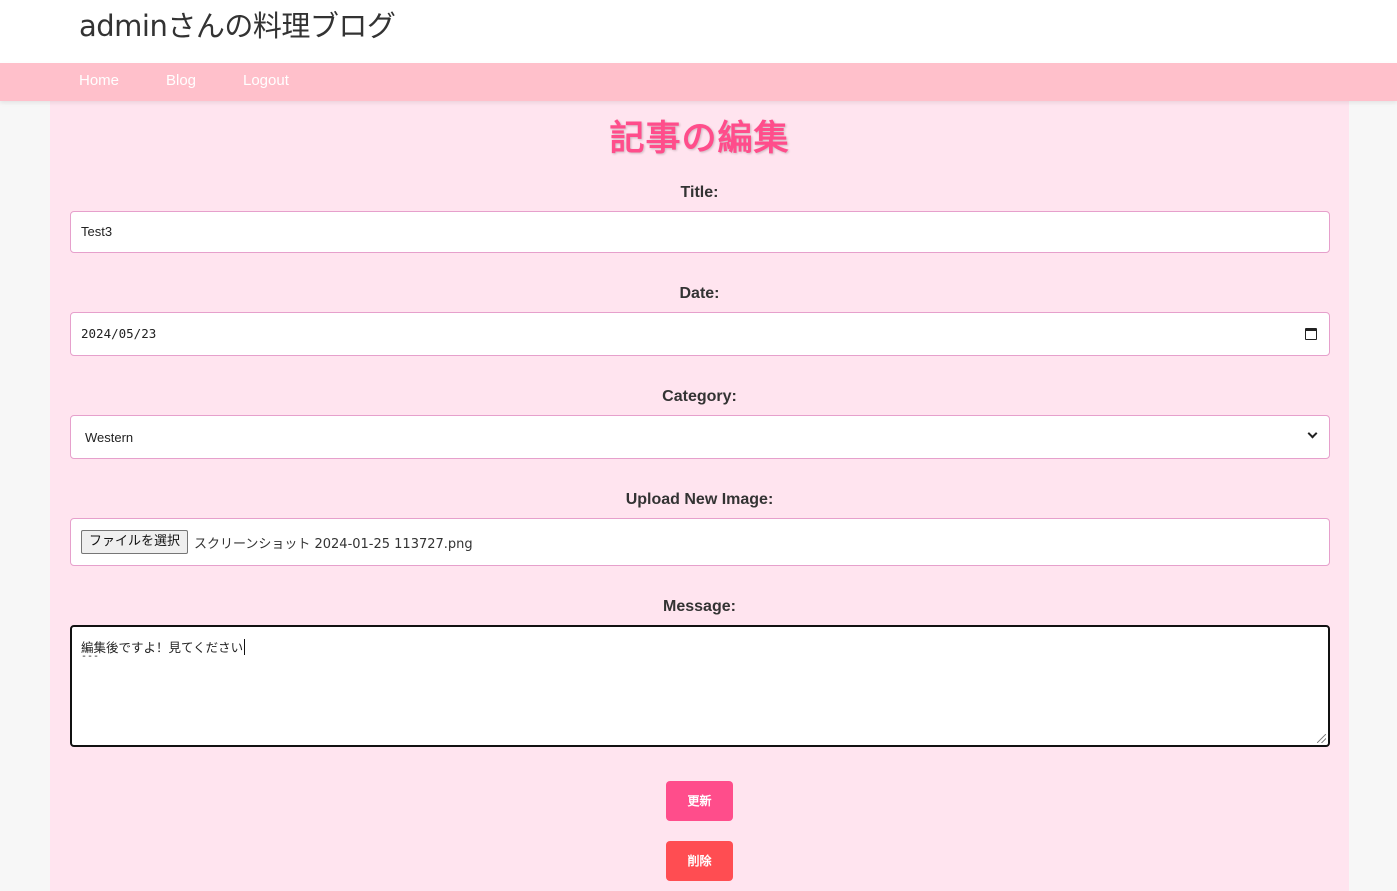 The height and width of the screenshot is (891, 1397). I want to click on resize-handle-icon, so click(1321, 738).